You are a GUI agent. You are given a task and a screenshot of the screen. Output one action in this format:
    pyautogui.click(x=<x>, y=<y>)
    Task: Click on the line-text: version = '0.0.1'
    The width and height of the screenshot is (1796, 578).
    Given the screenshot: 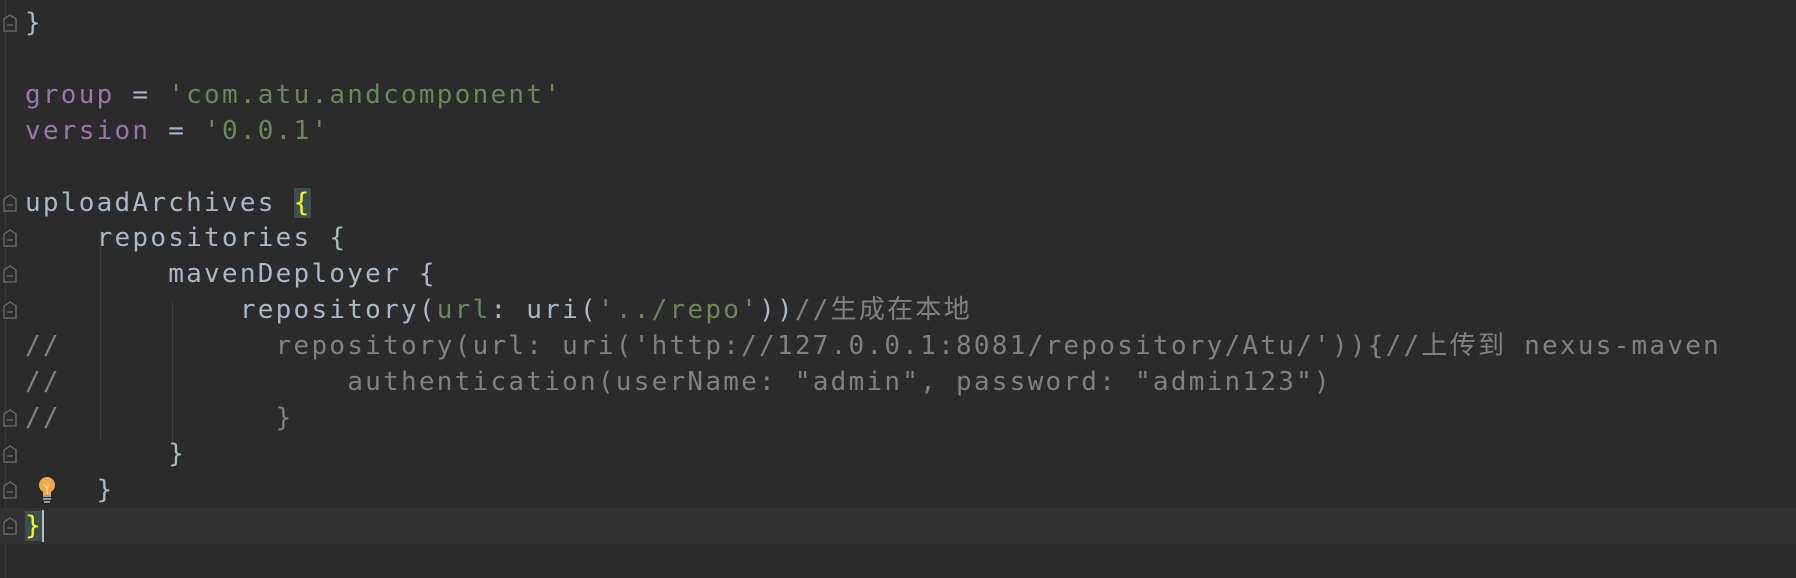 What is the action you would take?
    pyautogui.click(x=177, y=131)
    